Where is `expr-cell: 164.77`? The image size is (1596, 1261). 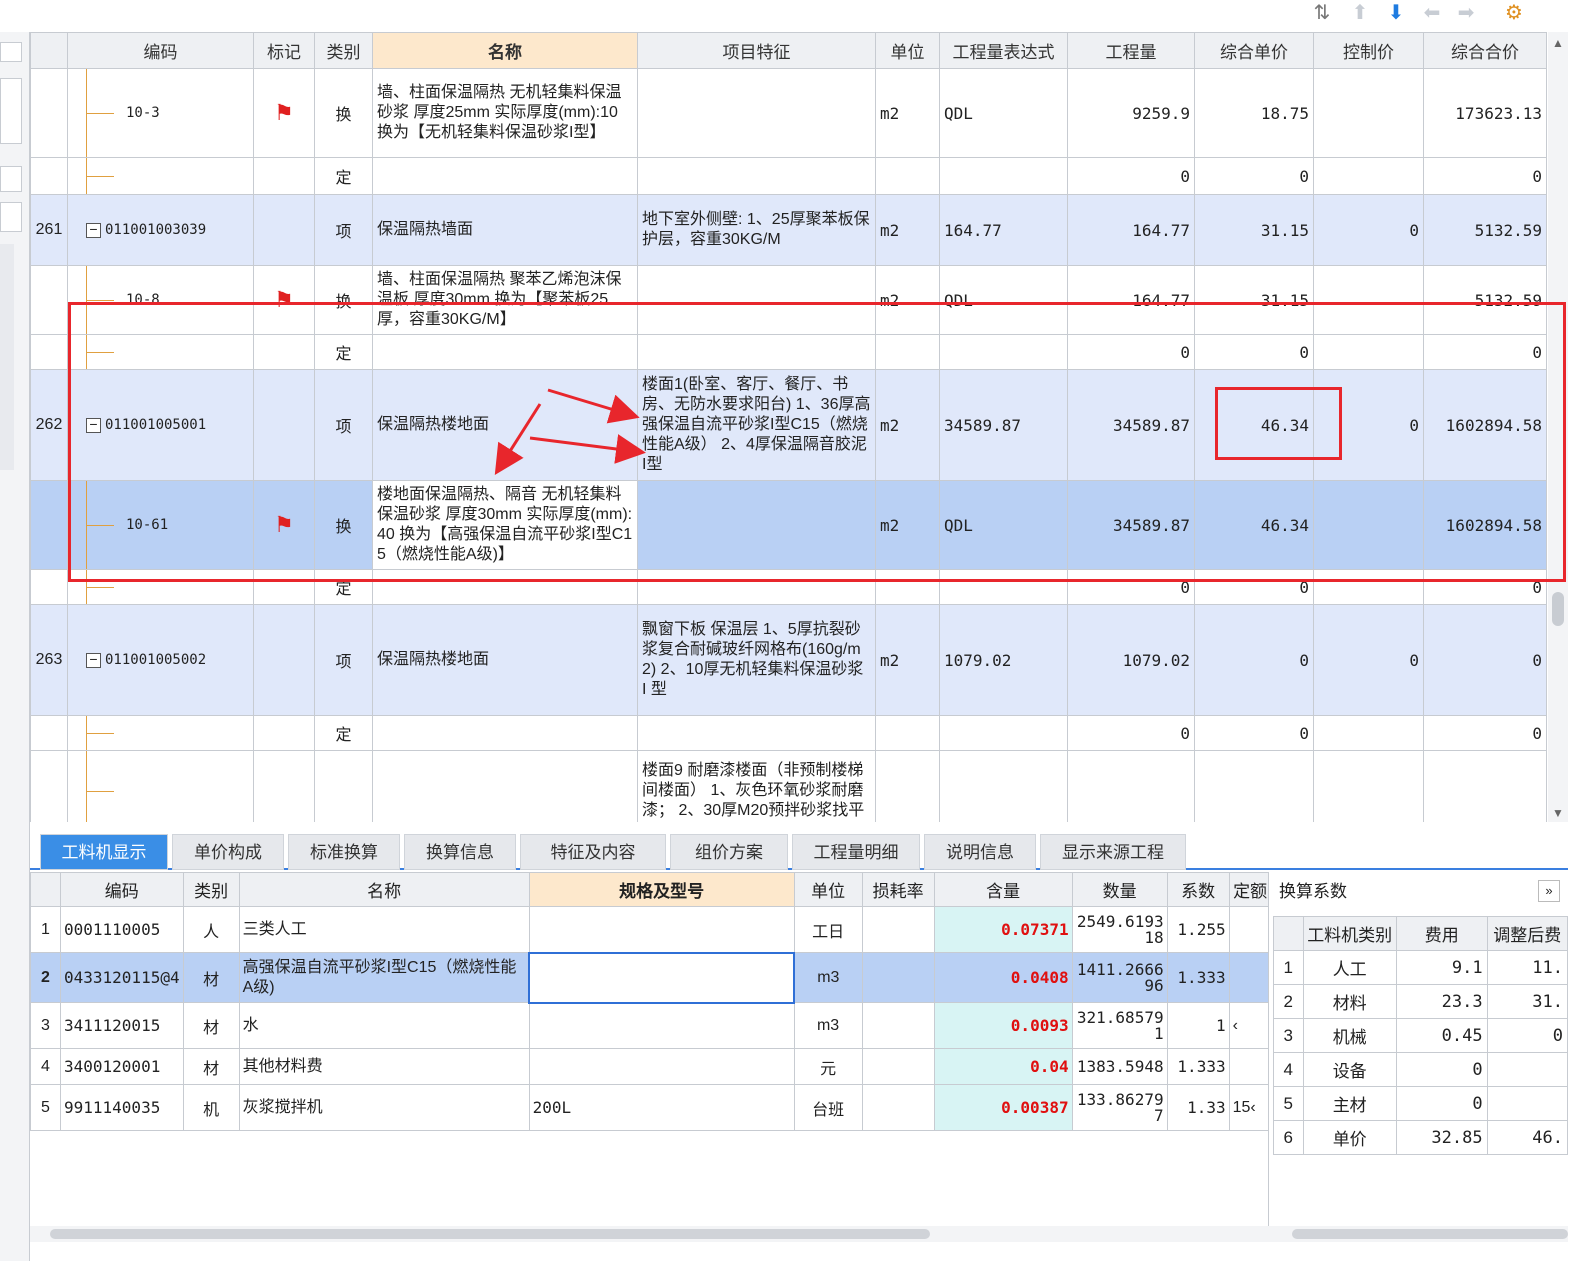
expr-cell: 164.77 is located at coordinates (1003, 230).